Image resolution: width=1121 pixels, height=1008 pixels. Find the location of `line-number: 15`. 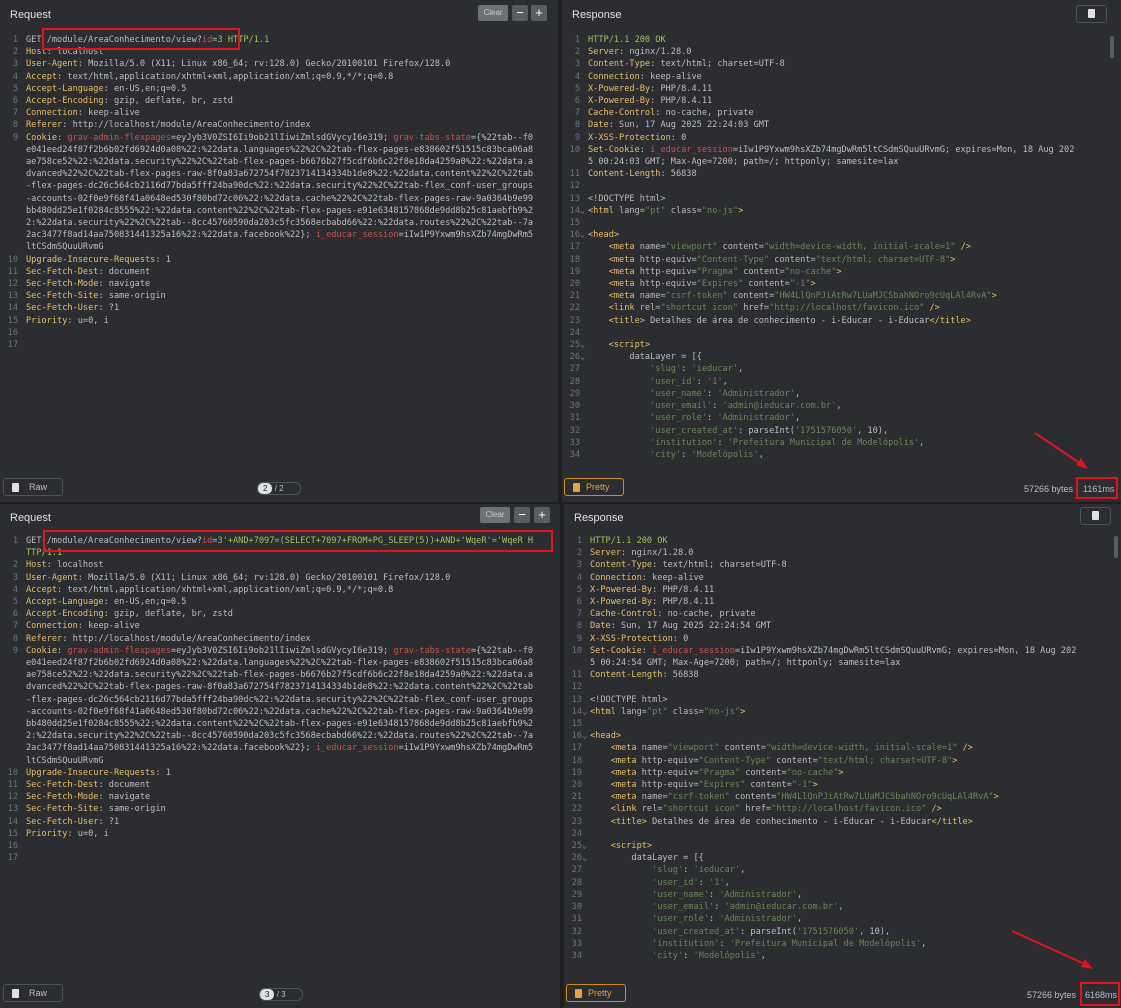

line-number: 15 is located at coordinates (12, 833).